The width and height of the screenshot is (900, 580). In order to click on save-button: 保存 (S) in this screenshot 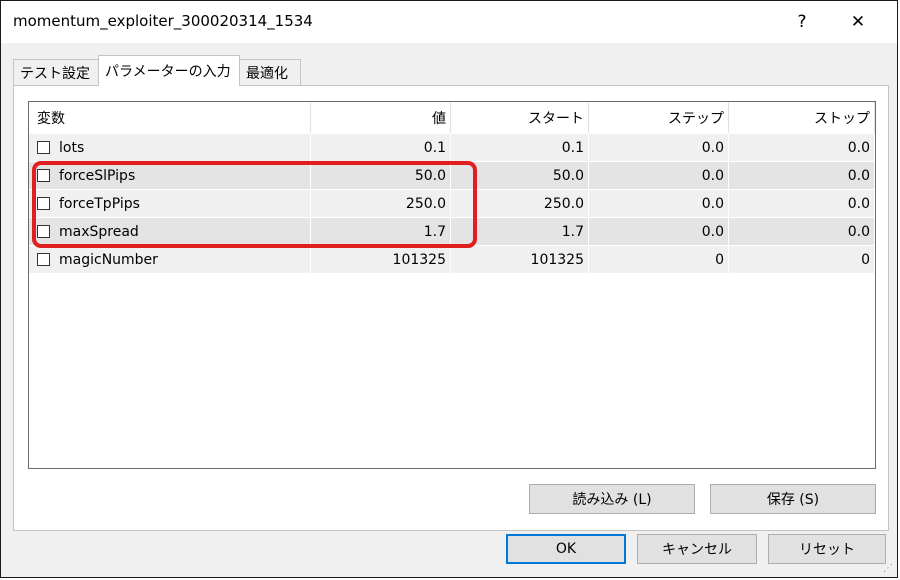, I will do `click(793, 499)`.